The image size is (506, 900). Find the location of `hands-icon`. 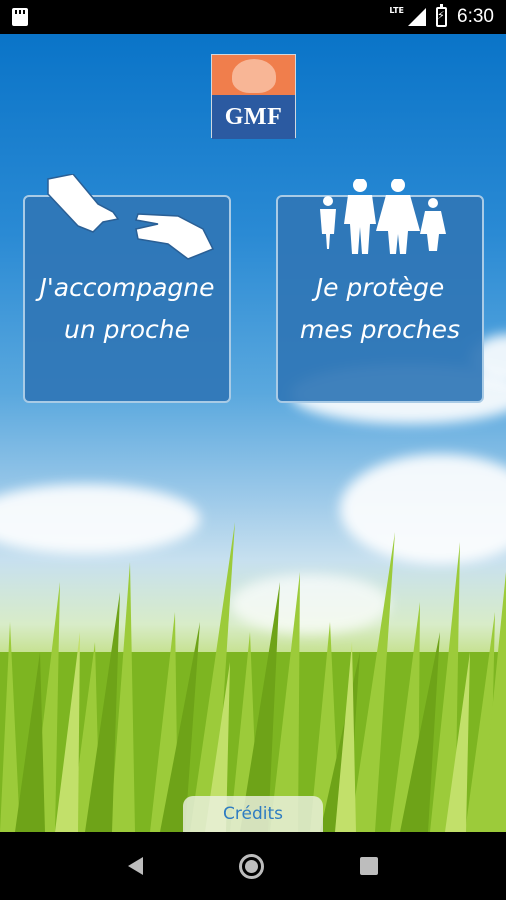

hands-icon is located at coordinates (131, 217).